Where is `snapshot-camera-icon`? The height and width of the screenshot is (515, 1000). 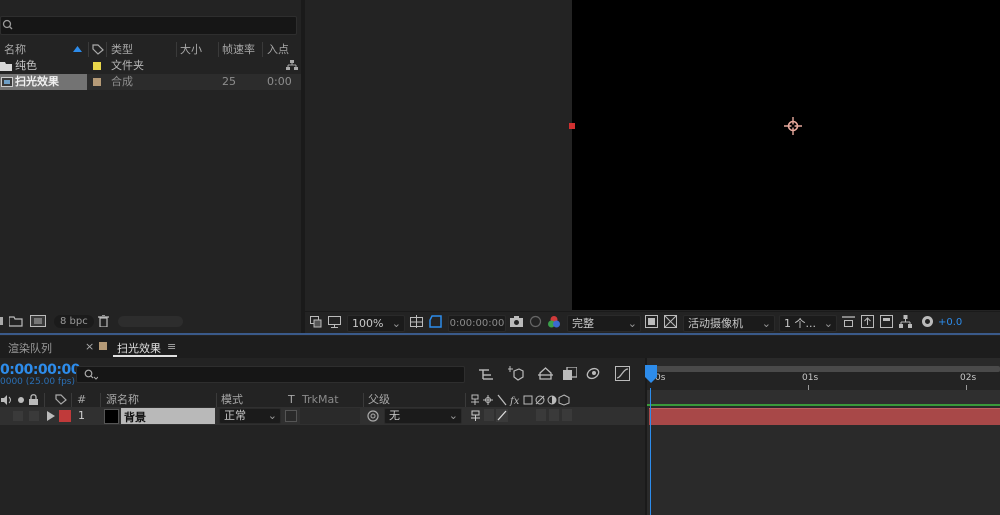
snapshot-camera-icon is located at coordinates (516, 321).